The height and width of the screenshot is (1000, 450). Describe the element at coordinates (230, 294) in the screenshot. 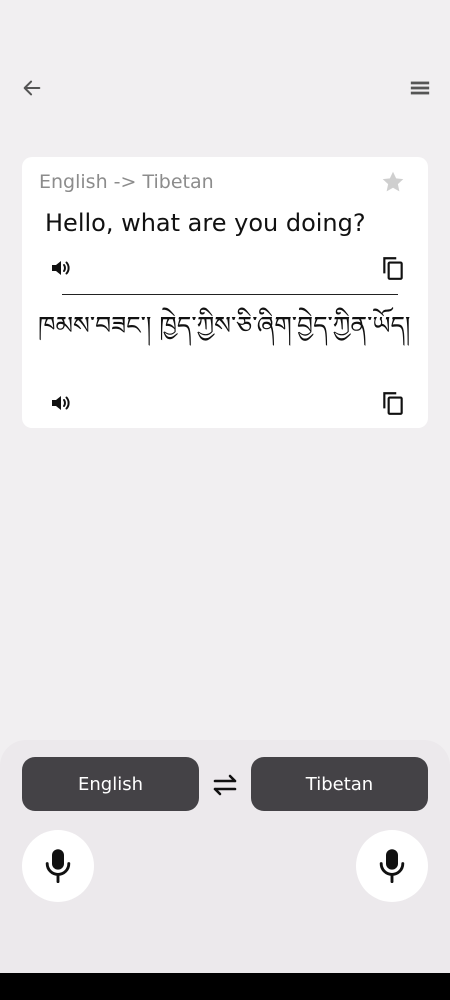

I see `divider` at that location.